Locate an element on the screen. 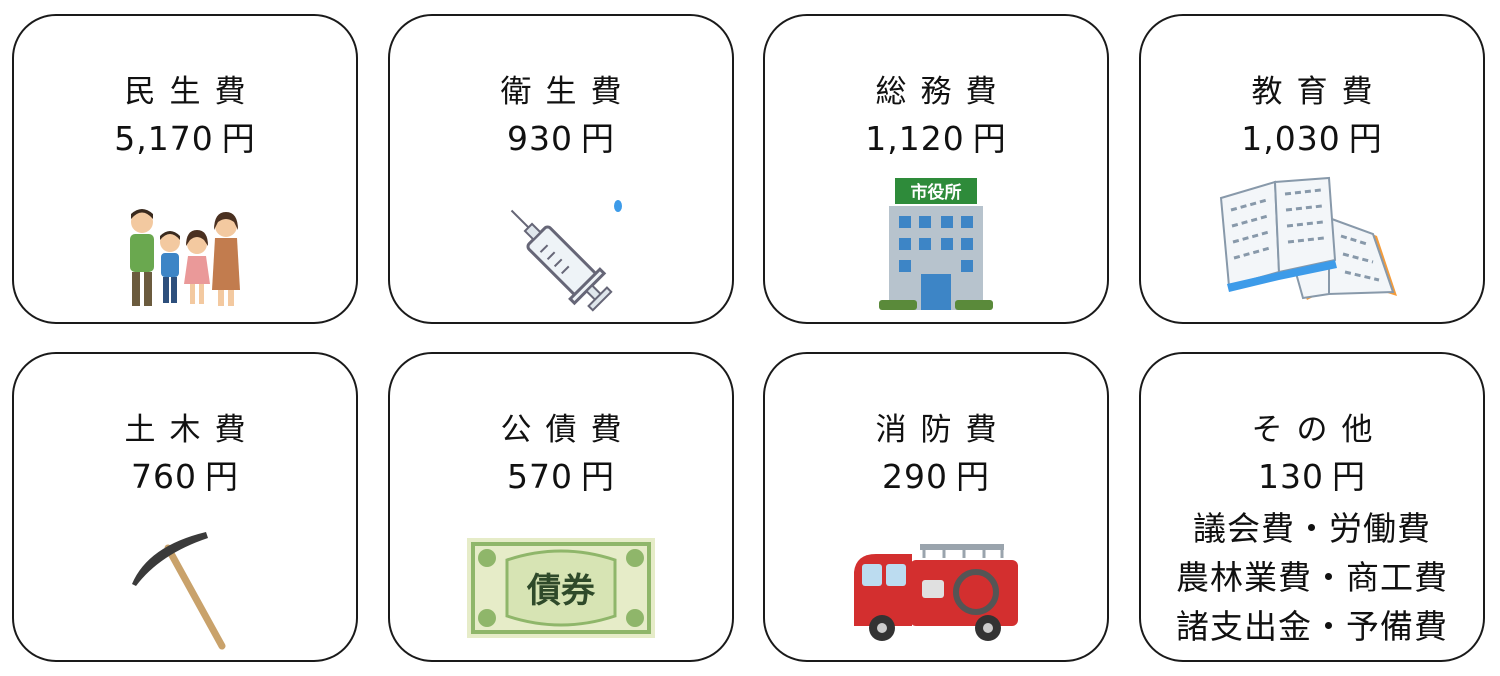 Image resolution: width=1500 pixels, height=676 pixels. city-hall-icon: 市役所 is located at coordinates (936, 244).